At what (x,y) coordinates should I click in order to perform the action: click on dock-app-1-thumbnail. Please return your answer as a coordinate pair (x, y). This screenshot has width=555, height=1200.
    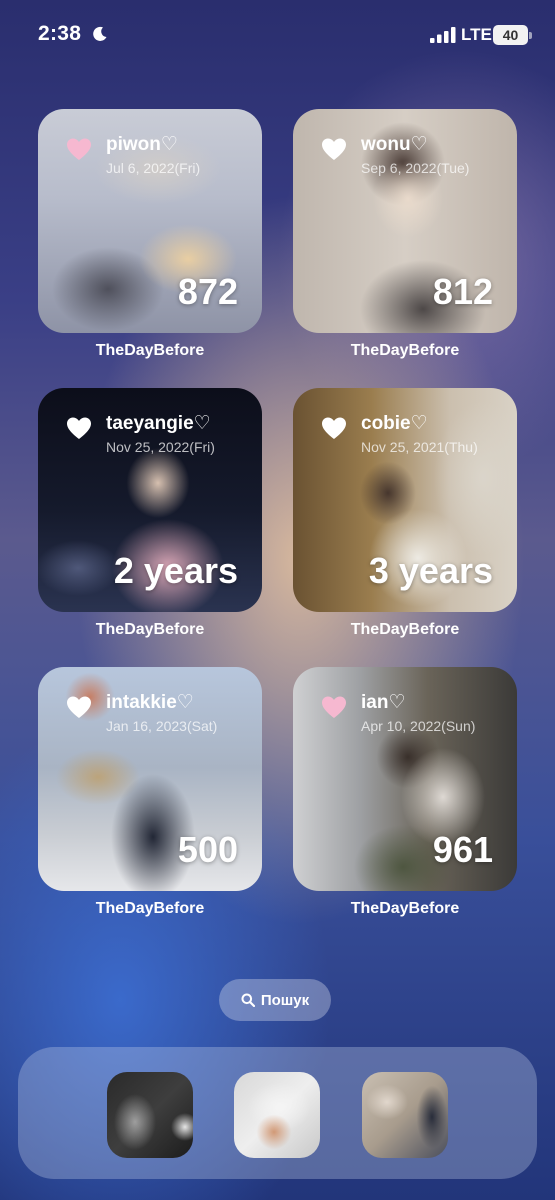
    Looking at the image, I should click on (150, 1115).